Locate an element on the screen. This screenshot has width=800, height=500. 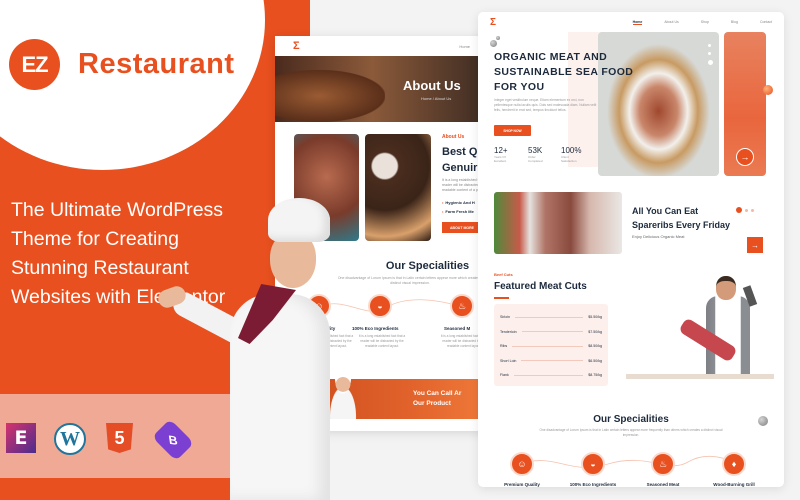
nav-link-about: About Us is located at coordinates (671, 22).